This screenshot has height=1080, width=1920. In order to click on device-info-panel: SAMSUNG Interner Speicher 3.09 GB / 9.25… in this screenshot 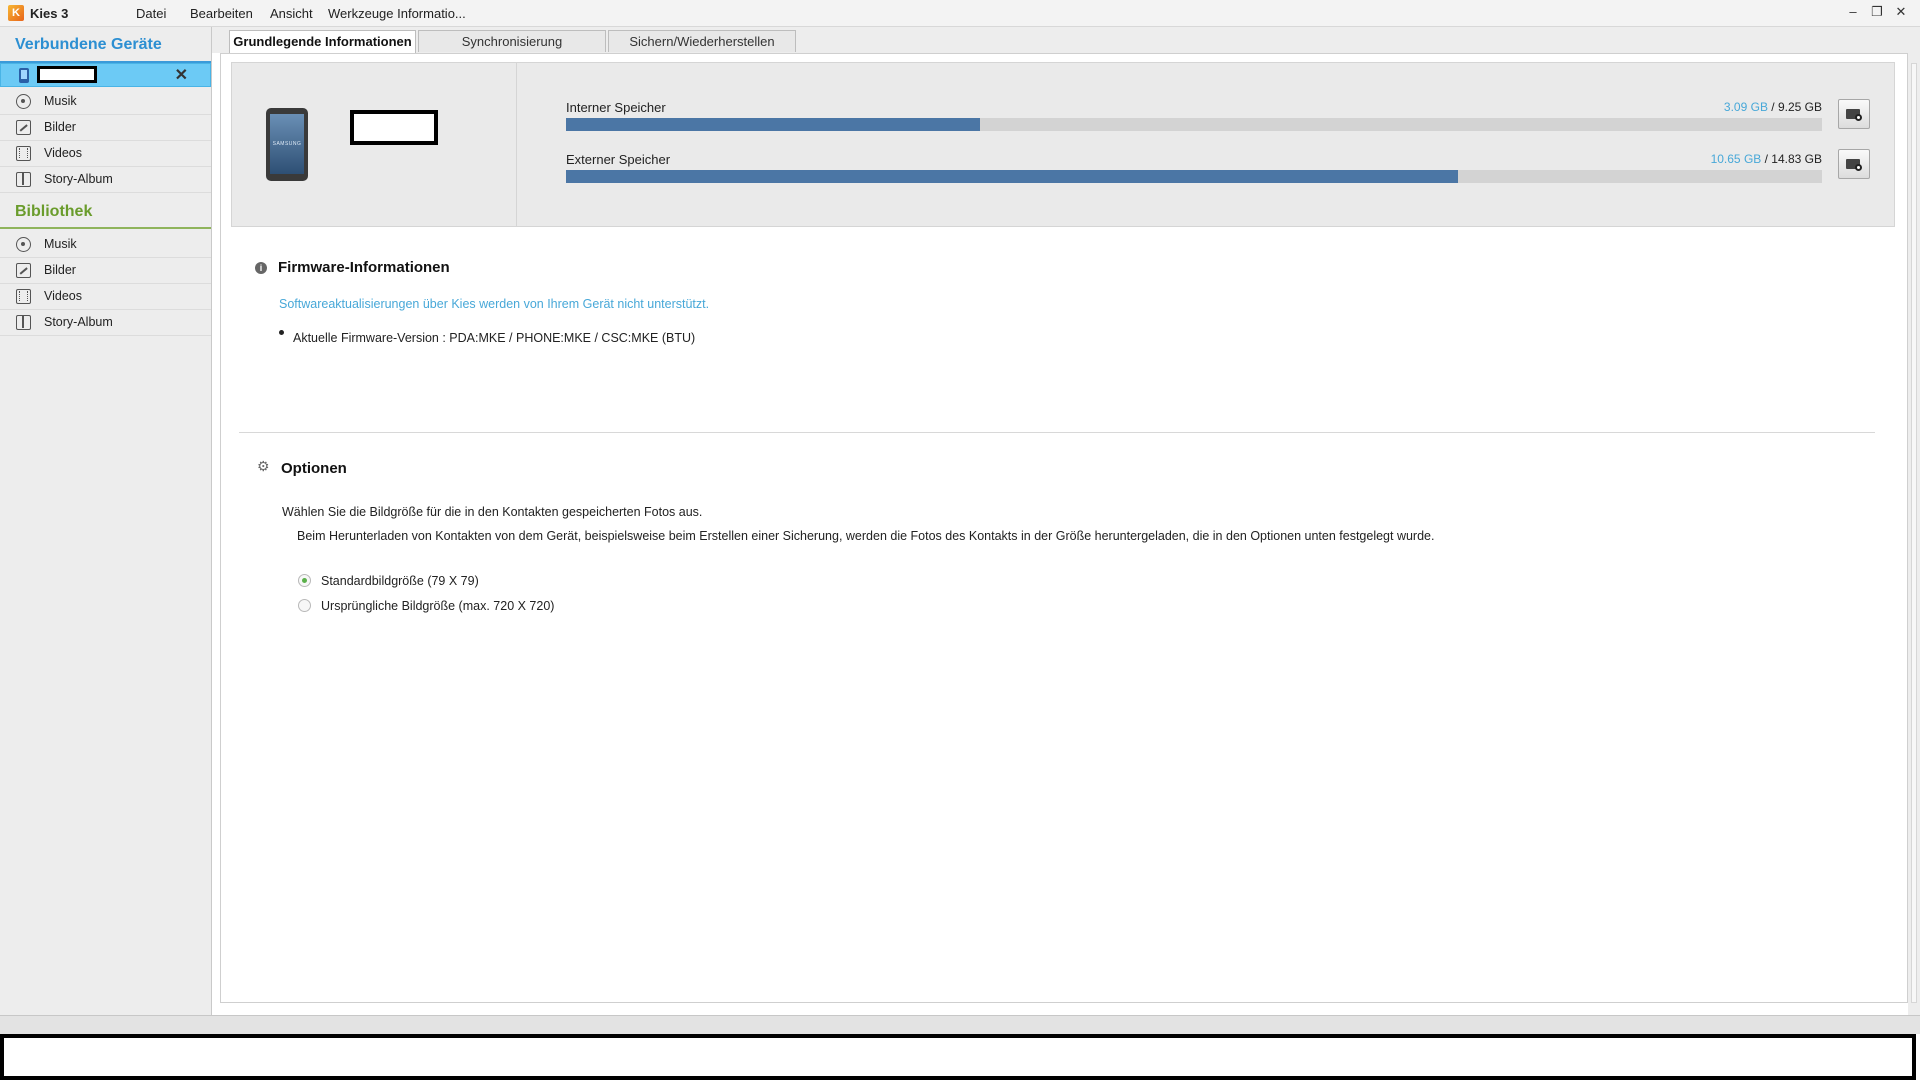, I will do `click(1063, 144)`.